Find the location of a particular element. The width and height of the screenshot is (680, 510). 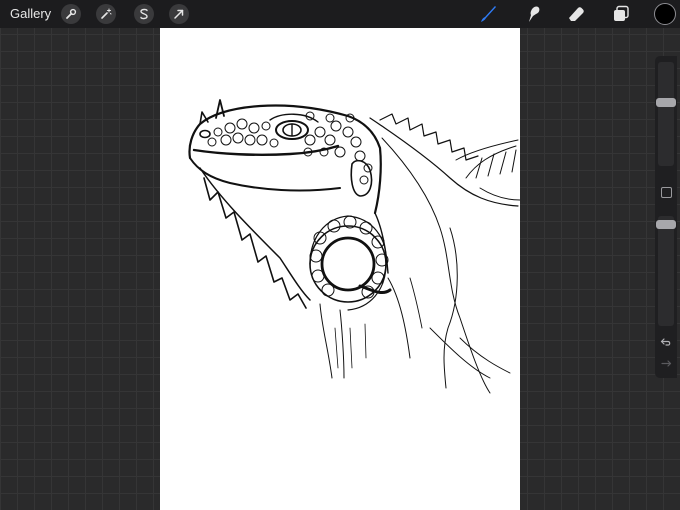

redo-icon is located at coordinates (666, 363).